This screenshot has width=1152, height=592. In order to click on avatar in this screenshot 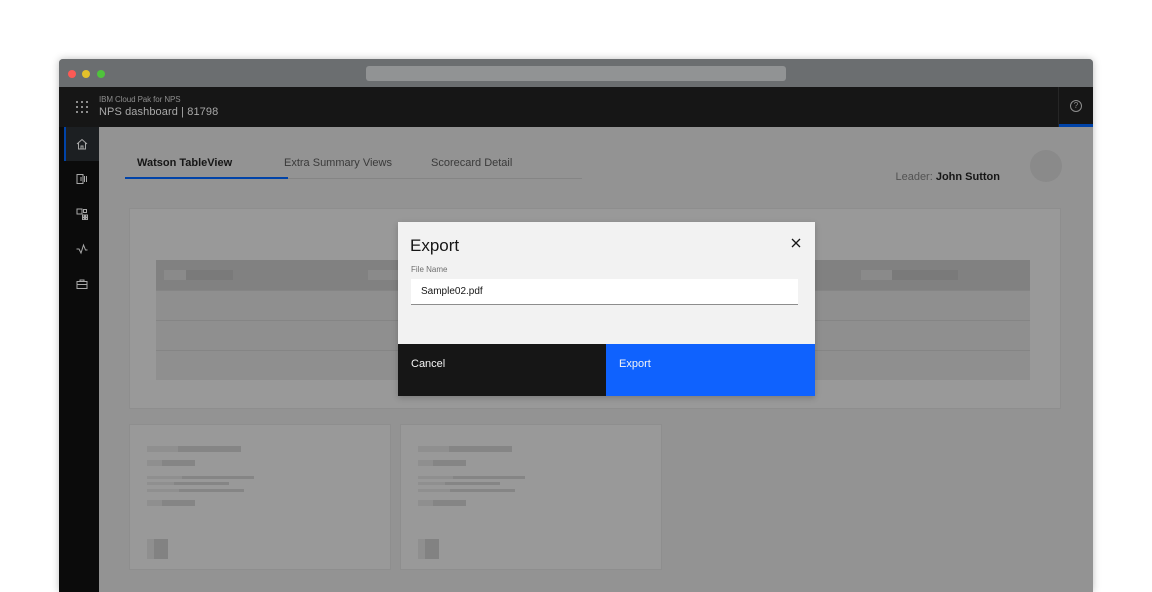, I will do `click(1046, 166)`.